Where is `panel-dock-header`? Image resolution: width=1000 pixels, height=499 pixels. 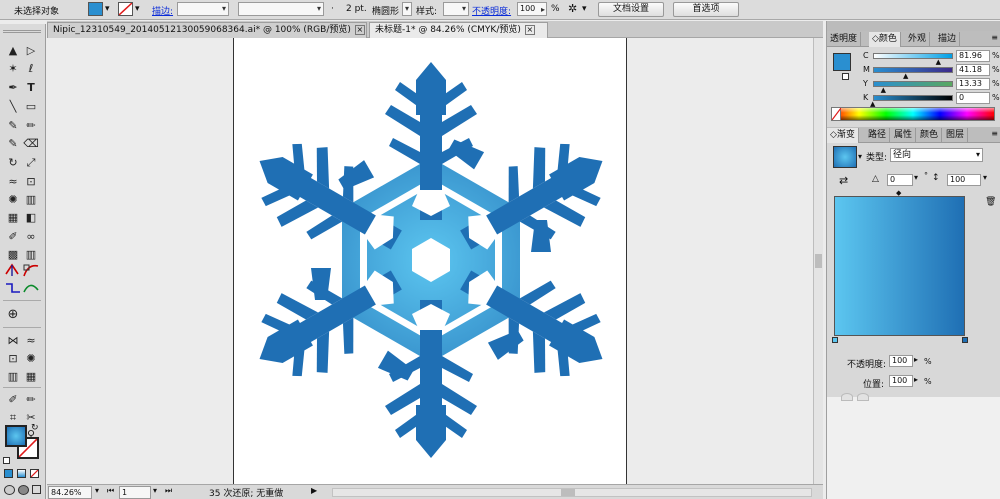
panel-dock-header is located at coordinates (913, 26).